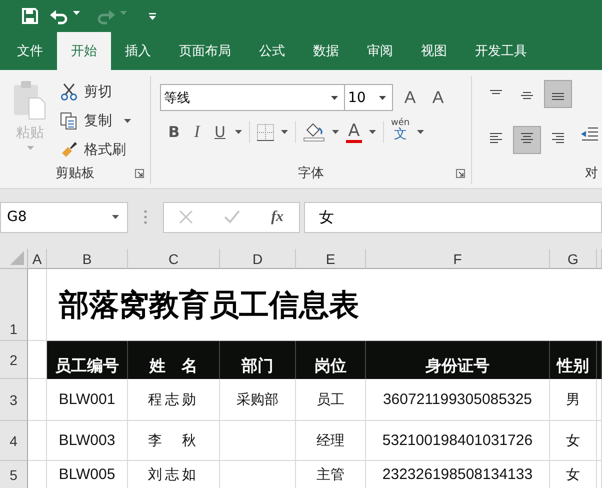 This screenshot has height=488, width=602. Describe the element at coordinates (75, 173) in the screenshot. I see `group-label: 剪贴板` at that location.